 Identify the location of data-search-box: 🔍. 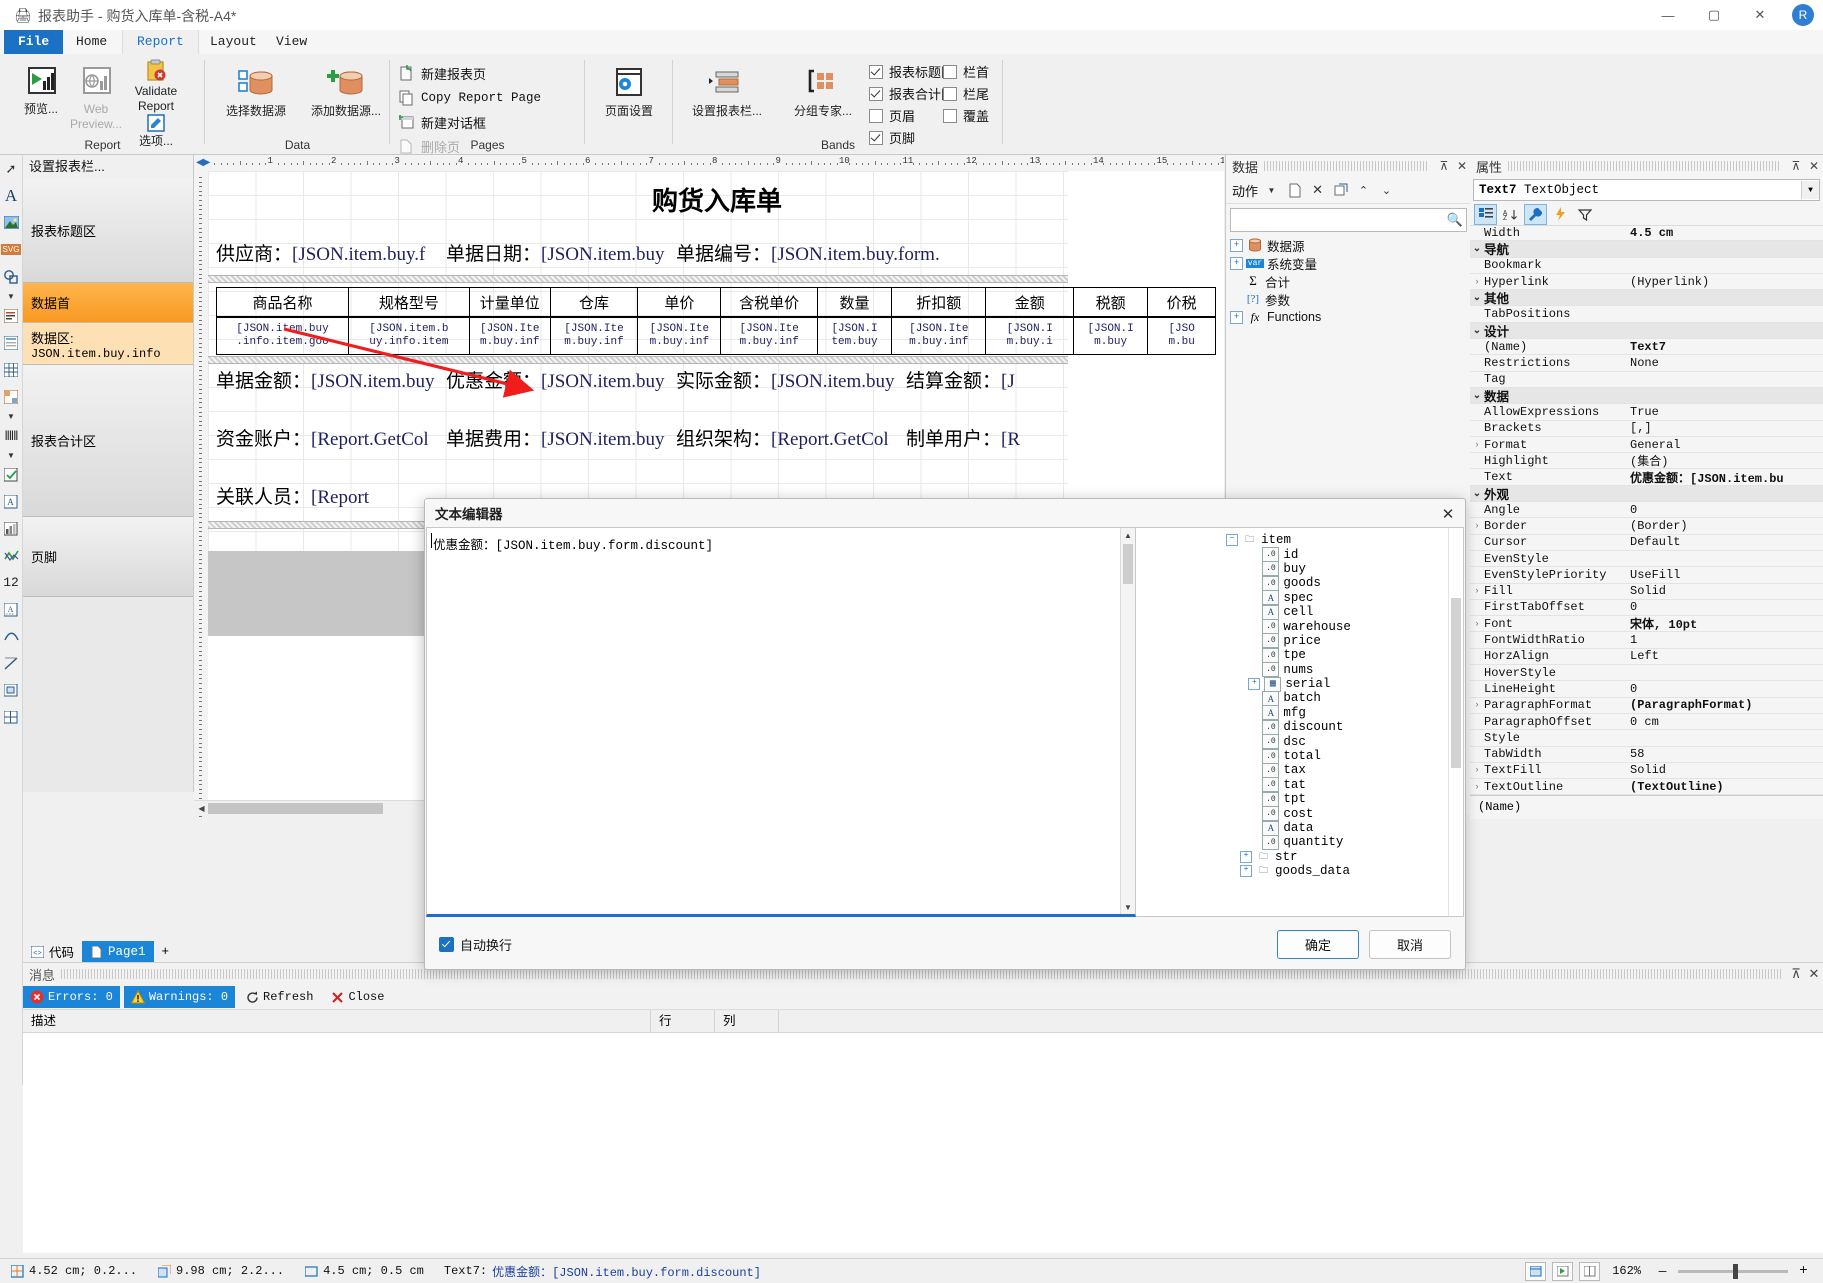
(1348, 220).